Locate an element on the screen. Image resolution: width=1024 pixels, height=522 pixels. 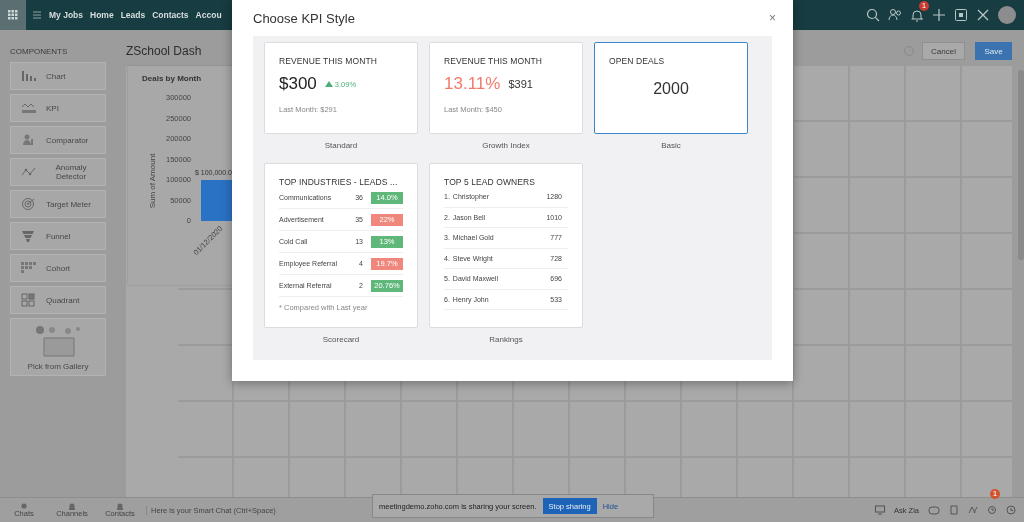
alarm-clock-icon is located at coordinates (992, 510).